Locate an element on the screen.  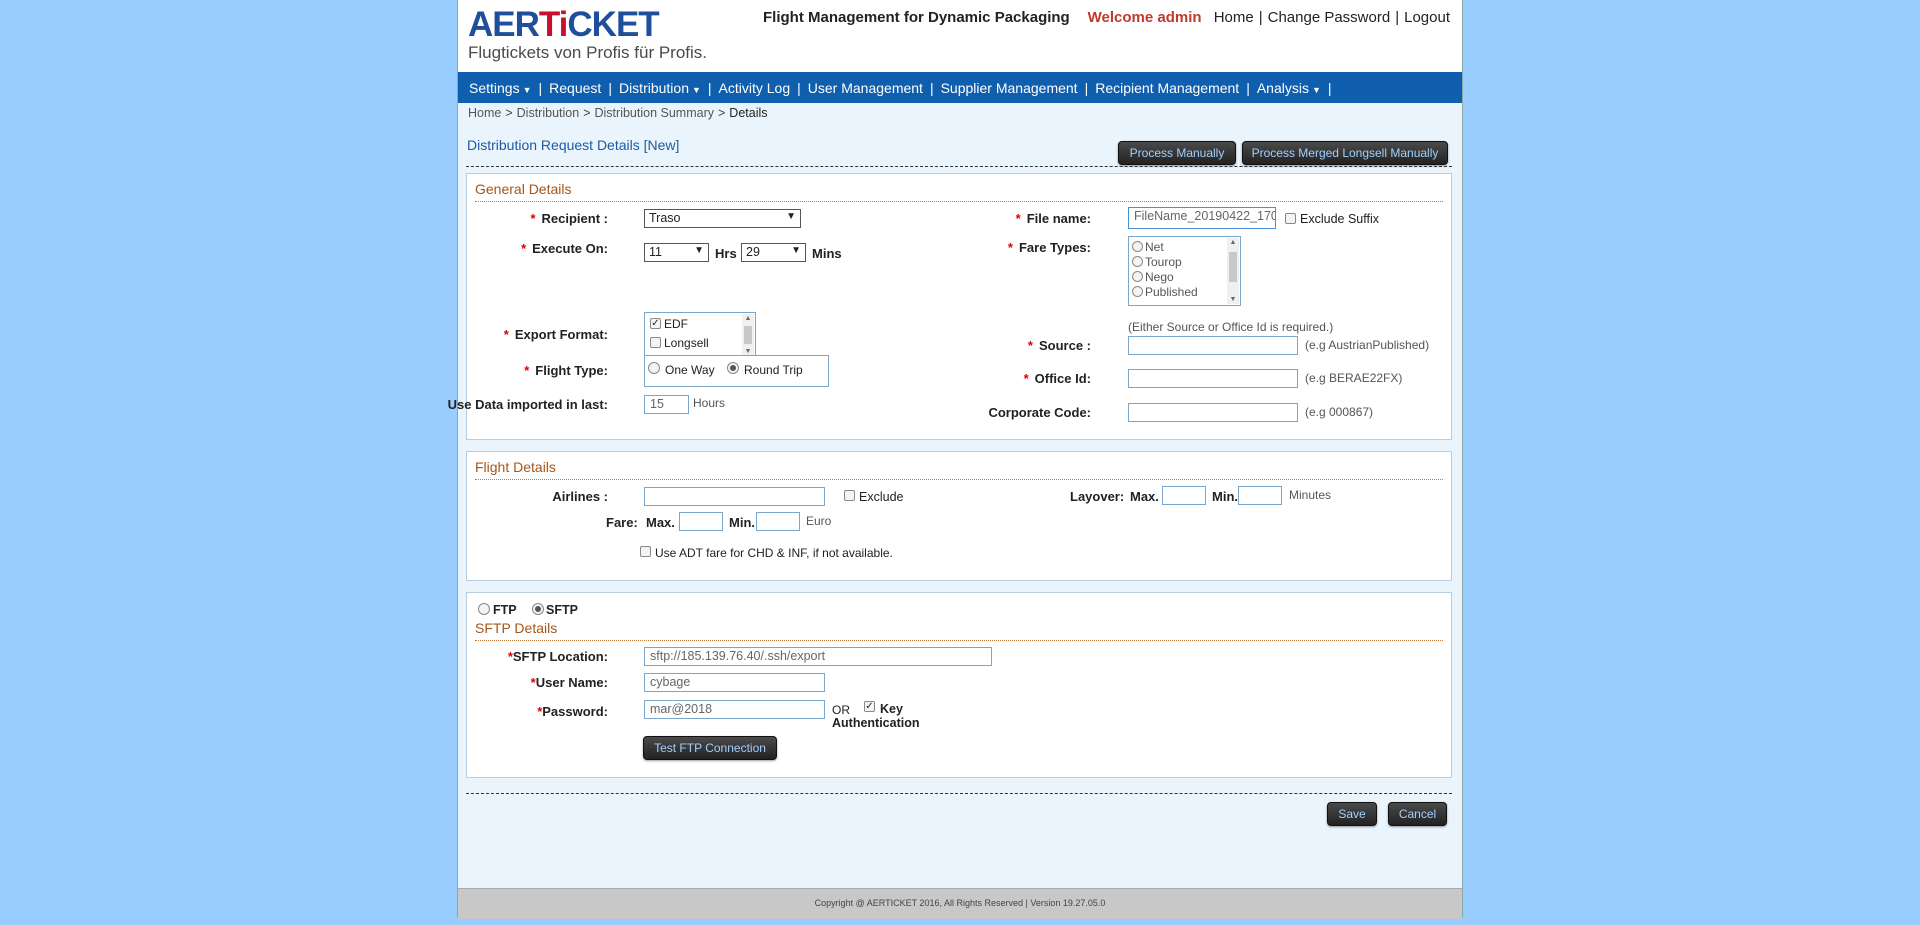
save-button: Save is located at coordinates (1352, 814).